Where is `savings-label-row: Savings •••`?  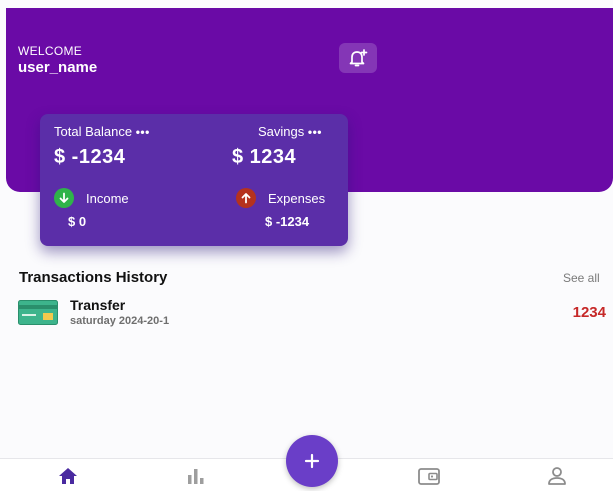
savings-label-row: Savings ••• is located at coordinates (290, 131).